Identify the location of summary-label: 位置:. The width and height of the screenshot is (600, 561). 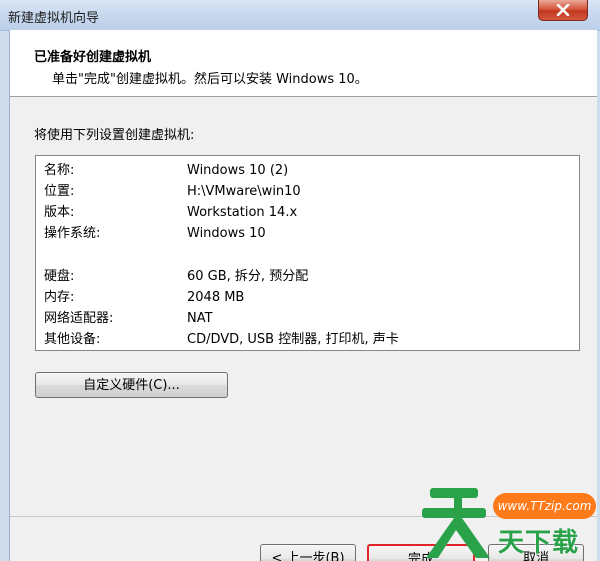
(59, 191).